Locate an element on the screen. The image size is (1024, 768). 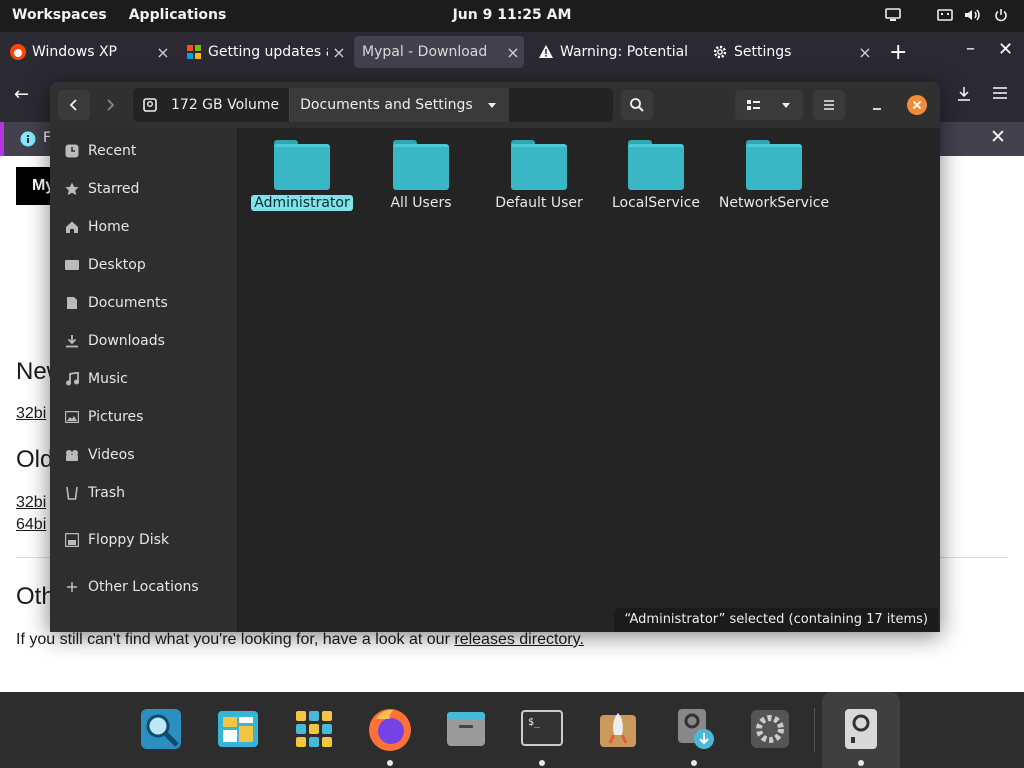
download-icon is located at coordinates (964, 96).